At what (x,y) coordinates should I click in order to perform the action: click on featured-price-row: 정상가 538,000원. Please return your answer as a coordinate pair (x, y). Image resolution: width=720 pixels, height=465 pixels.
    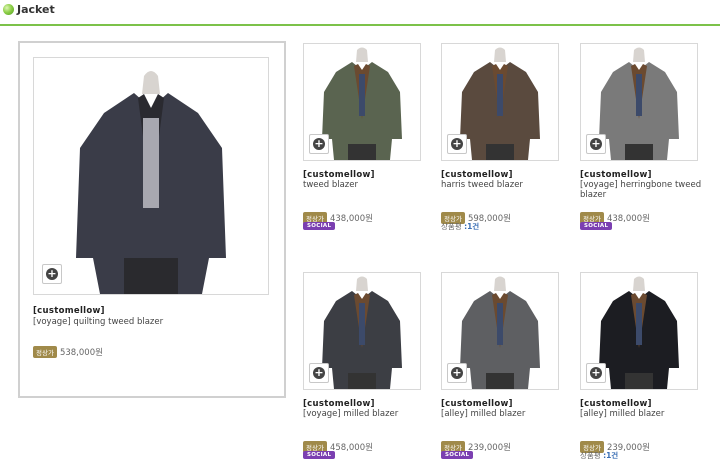
    Looking at the image, I should click on (68, 349).